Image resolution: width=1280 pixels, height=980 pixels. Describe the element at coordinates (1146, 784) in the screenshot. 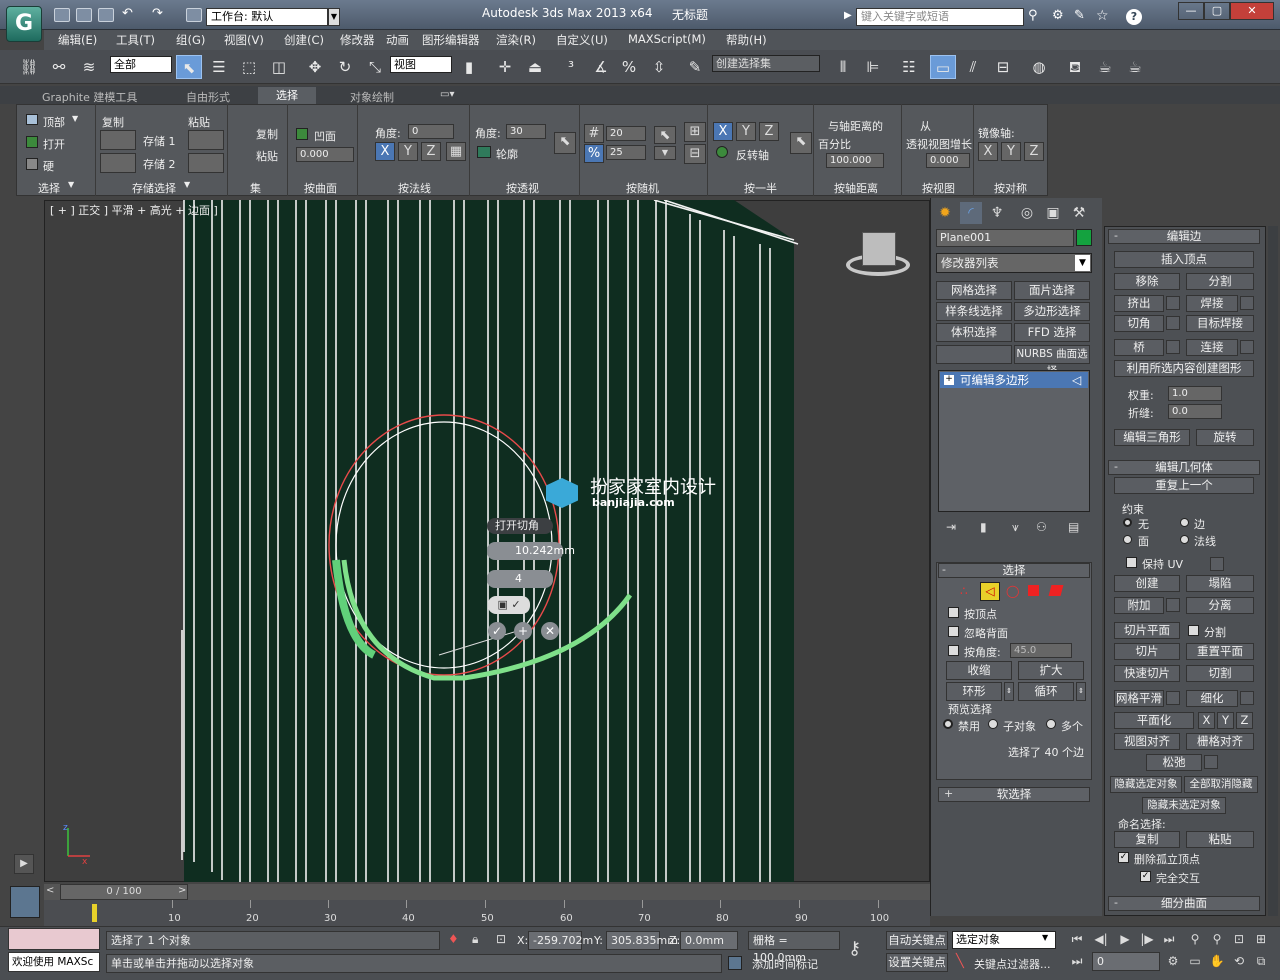

I see `hide-selected-button: 隐藏选定对象` at that location.